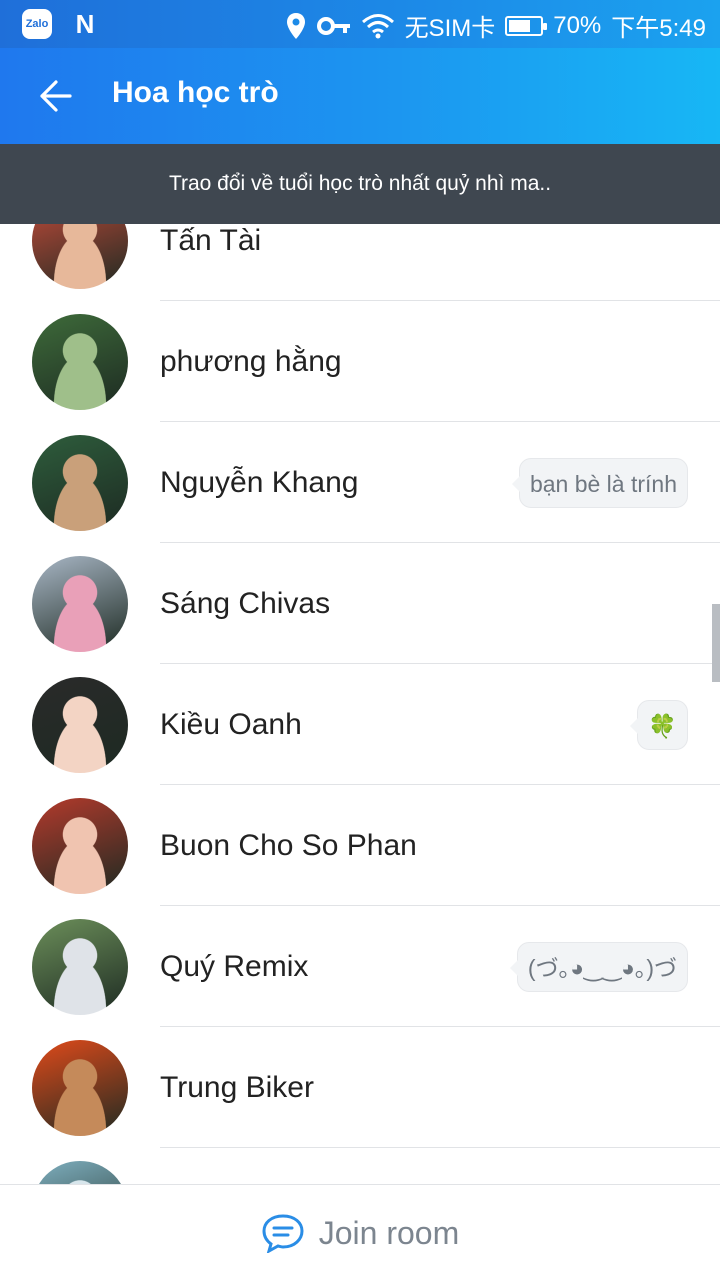 The height and width of the screenshot is (1281, 720). What do you see at coordinates (599, 483) in the screenshot?
I see `status-bubble: bạn bè là trính` at bounding box center [599, 483].